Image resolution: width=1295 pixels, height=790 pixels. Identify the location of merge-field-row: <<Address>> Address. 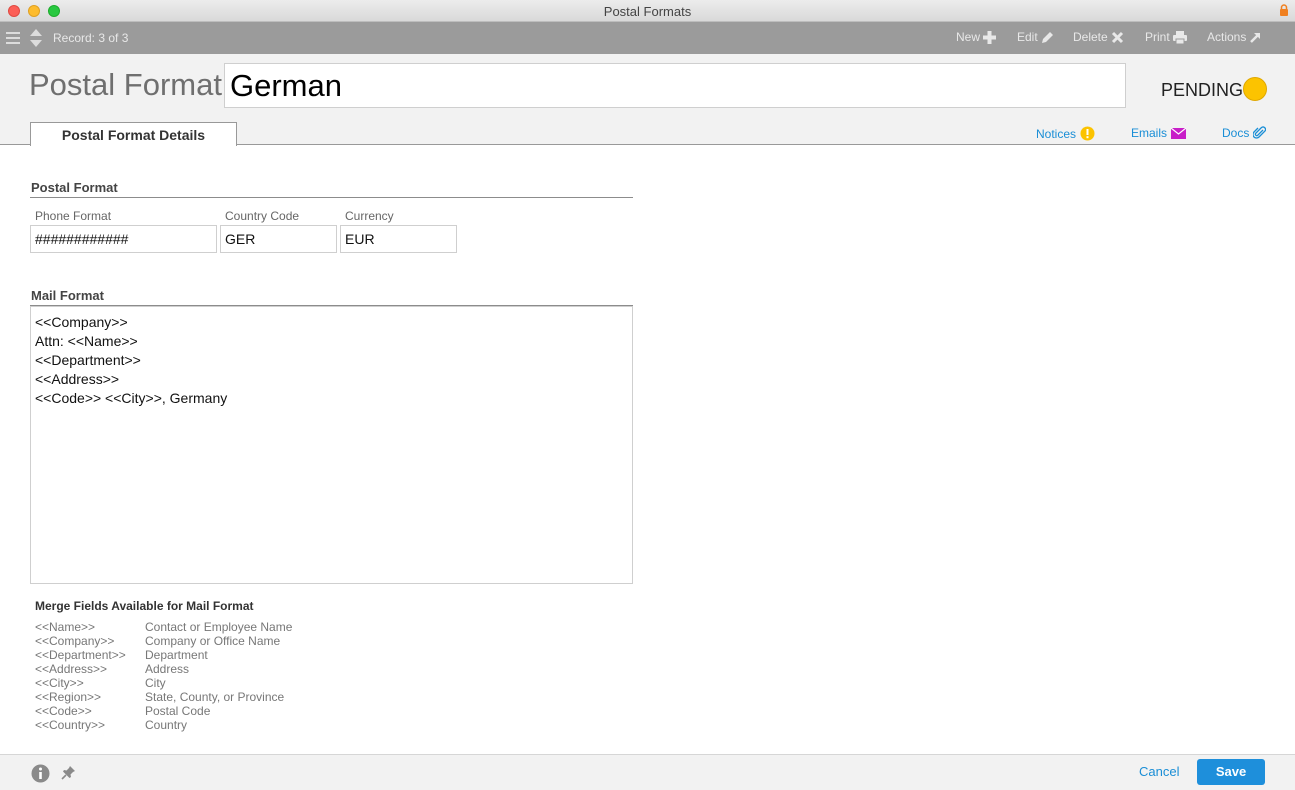
(185, 669).